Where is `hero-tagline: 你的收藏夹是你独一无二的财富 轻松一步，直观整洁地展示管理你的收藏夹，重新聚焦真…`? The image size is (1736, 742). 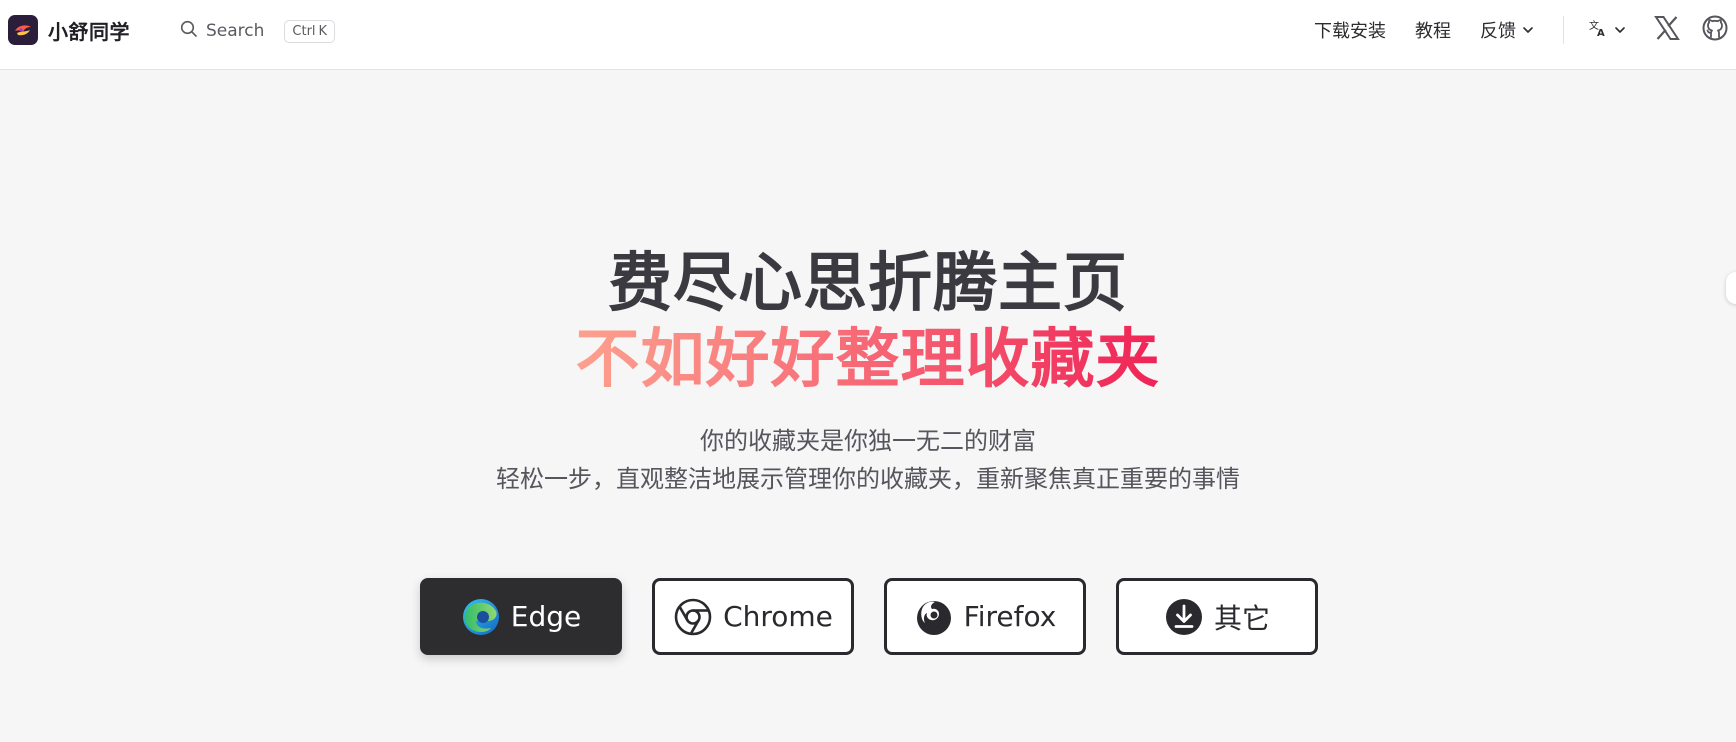 hero-tagline: 你的收藏夹是你独一无二的财富 轻松一步，直观整洁地展示管理你的收藏夹，重新聚焦真… is located at coordinates (868, 460).